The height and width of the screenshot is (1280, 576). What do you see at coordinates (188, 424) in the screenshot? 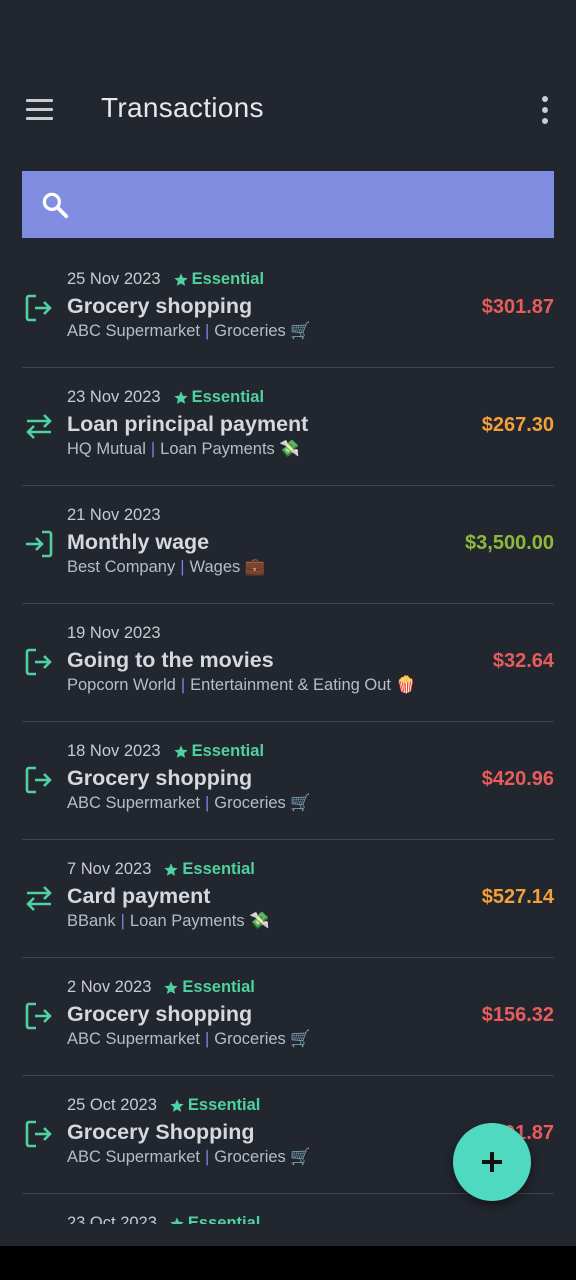
I see `transaction-name: Loan principal payment` at bounding box center [188, 424].